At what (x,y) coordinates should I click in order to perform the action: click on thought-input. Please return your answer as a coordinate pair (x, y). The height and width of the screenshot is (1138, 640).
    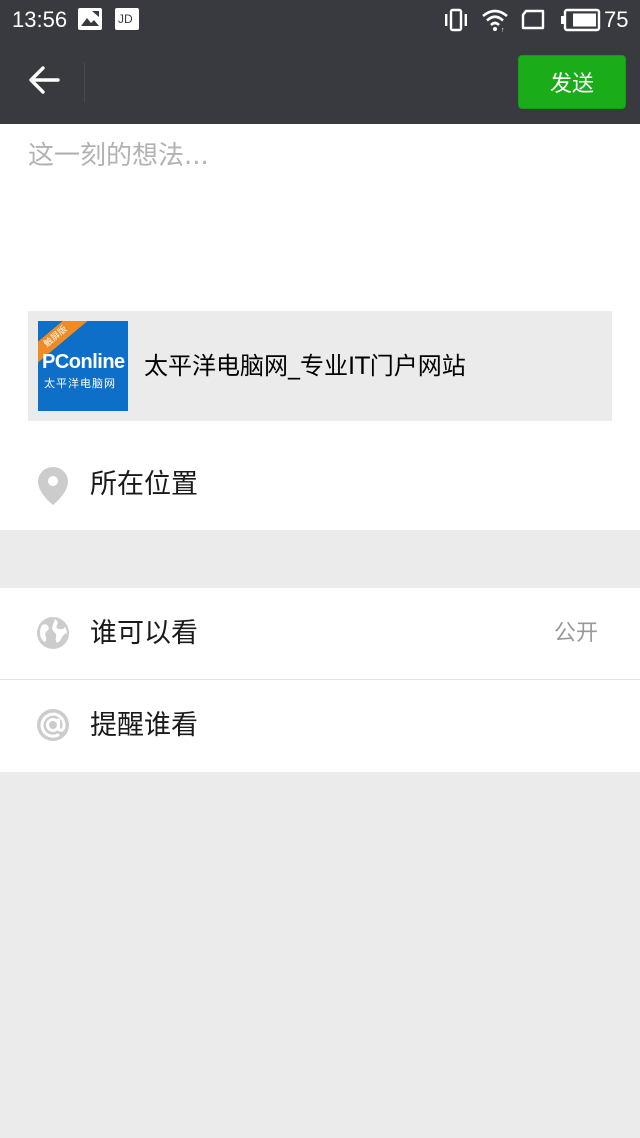
    Looking at the image, I should click on (320, 213).